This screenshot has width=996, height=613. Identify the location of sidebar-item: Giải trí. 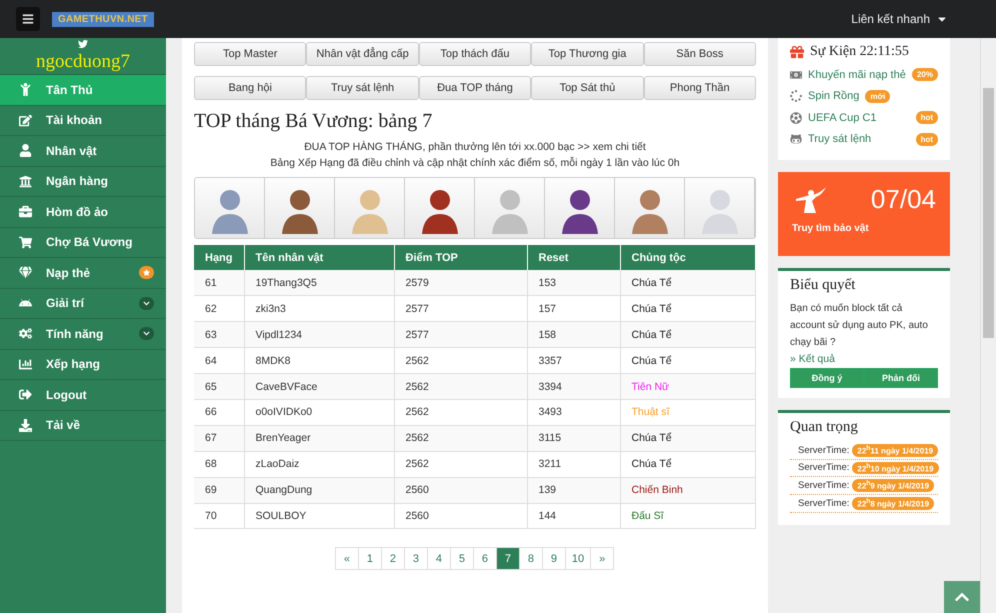
(83, 303).